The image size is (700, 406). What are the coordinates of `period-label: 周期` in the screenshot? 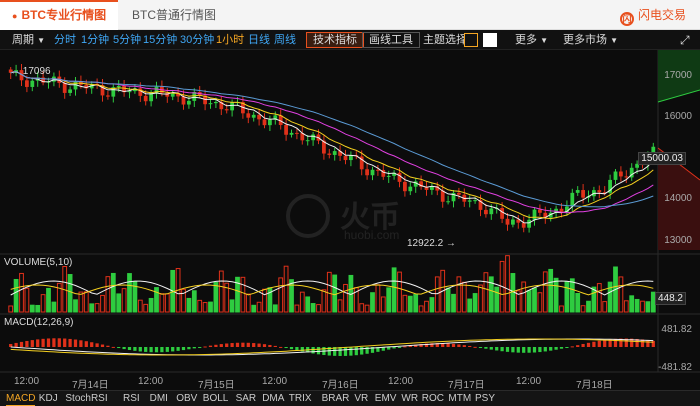 It's located at (23, 40).